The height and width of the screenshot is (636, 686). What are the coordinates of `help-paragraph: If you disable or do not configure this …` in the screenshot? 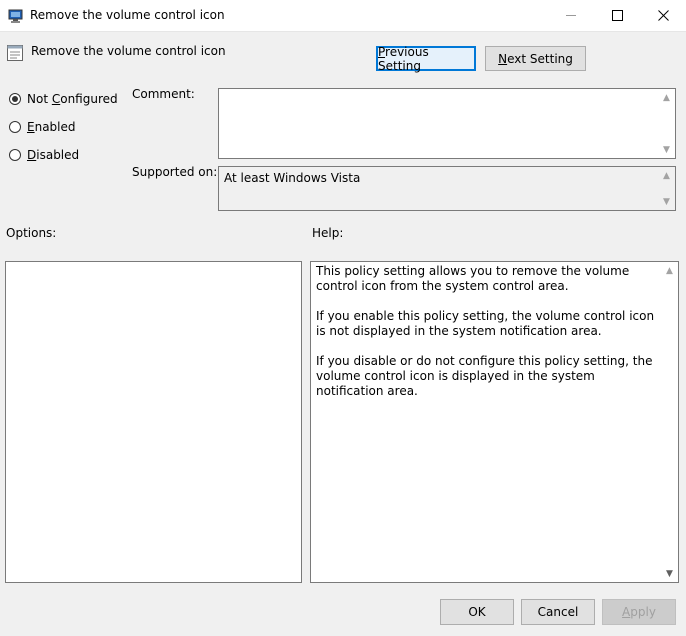 It's located at (484, 376).